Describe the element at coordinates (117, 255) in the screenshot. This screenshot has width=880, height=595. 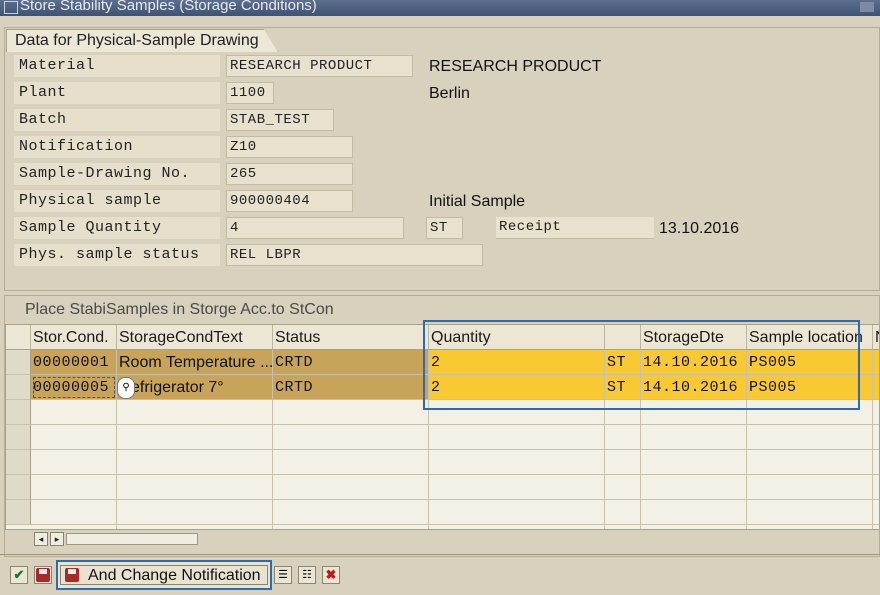
I see `phys-sample-status-label: Phys. sample status` at that location.